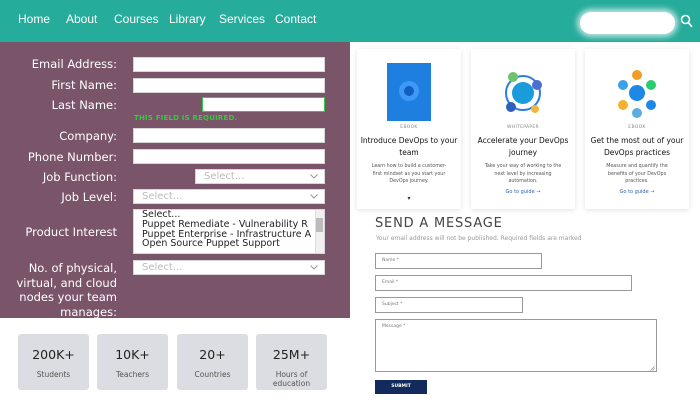  What do you see at coordinates (229, 156) in the screenshot?
I see `phone-field` at bounding box center [229, 156].